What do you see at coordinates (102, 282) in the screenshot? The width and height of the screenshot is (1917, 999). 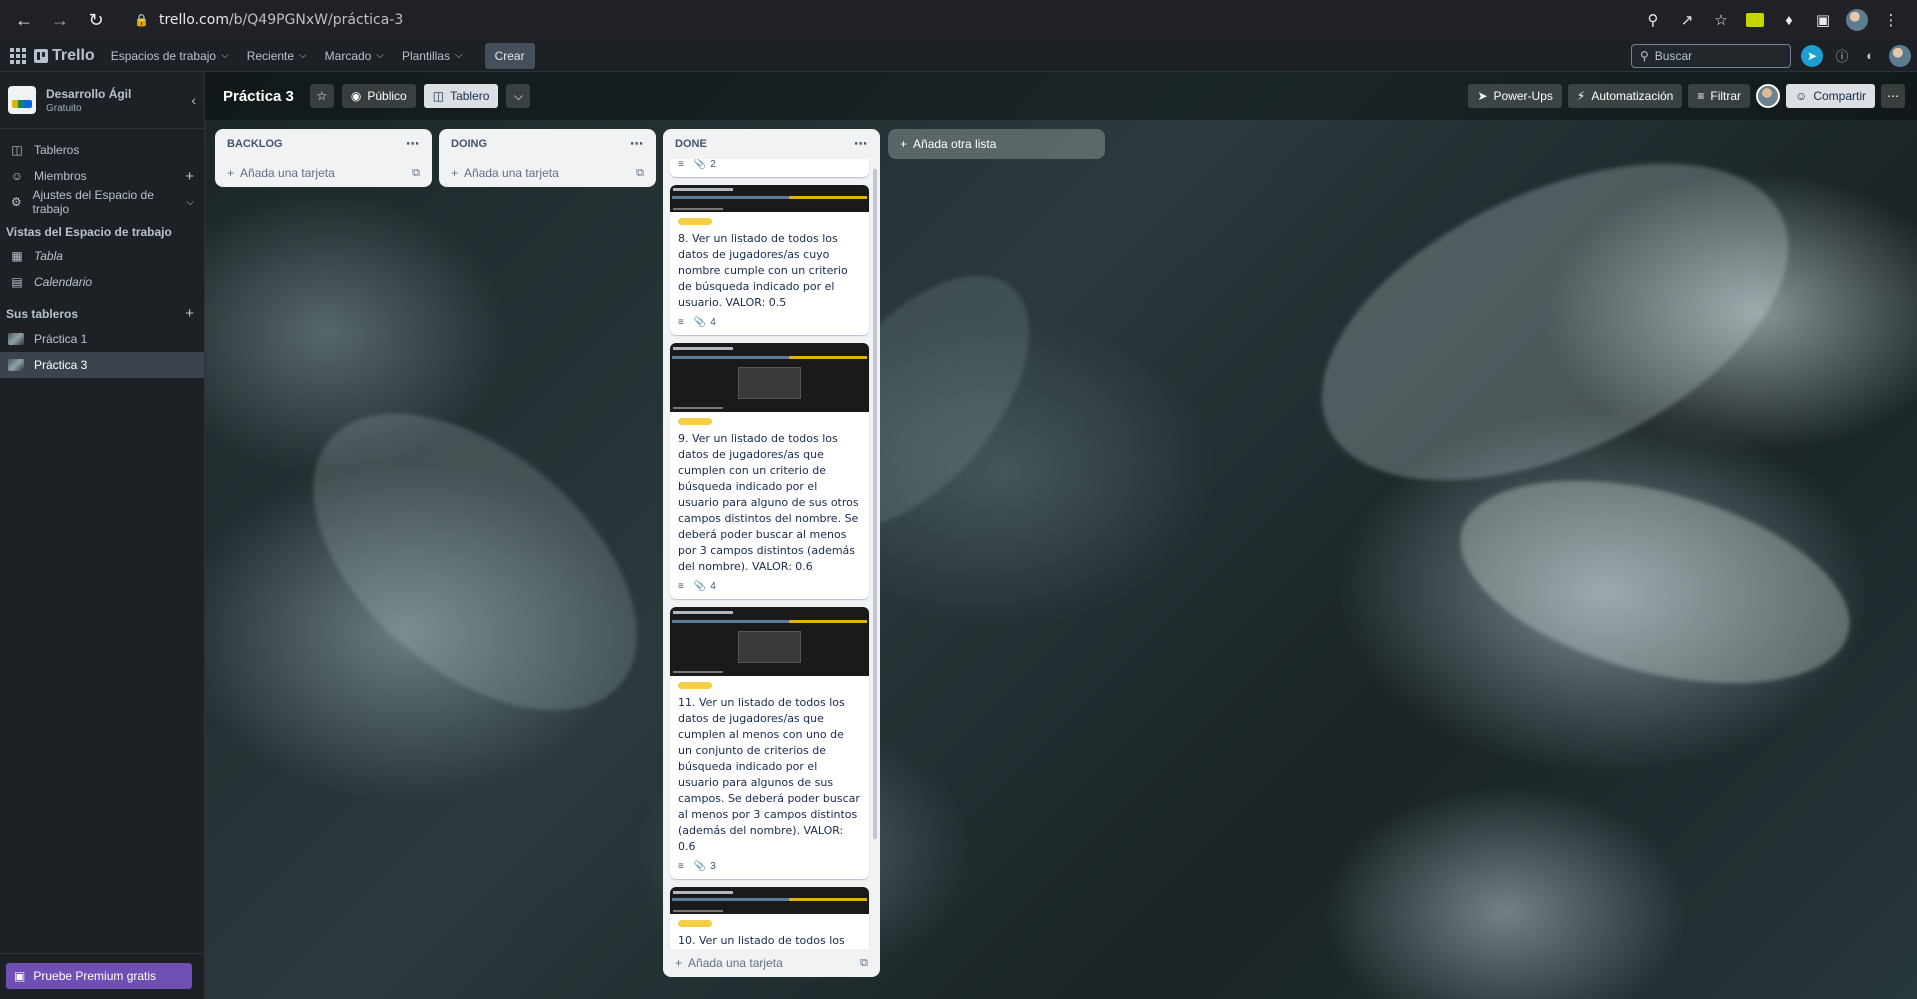 I see `sidebar-item-calendar: ▤ Calendario` at bounding box center [102, 282].